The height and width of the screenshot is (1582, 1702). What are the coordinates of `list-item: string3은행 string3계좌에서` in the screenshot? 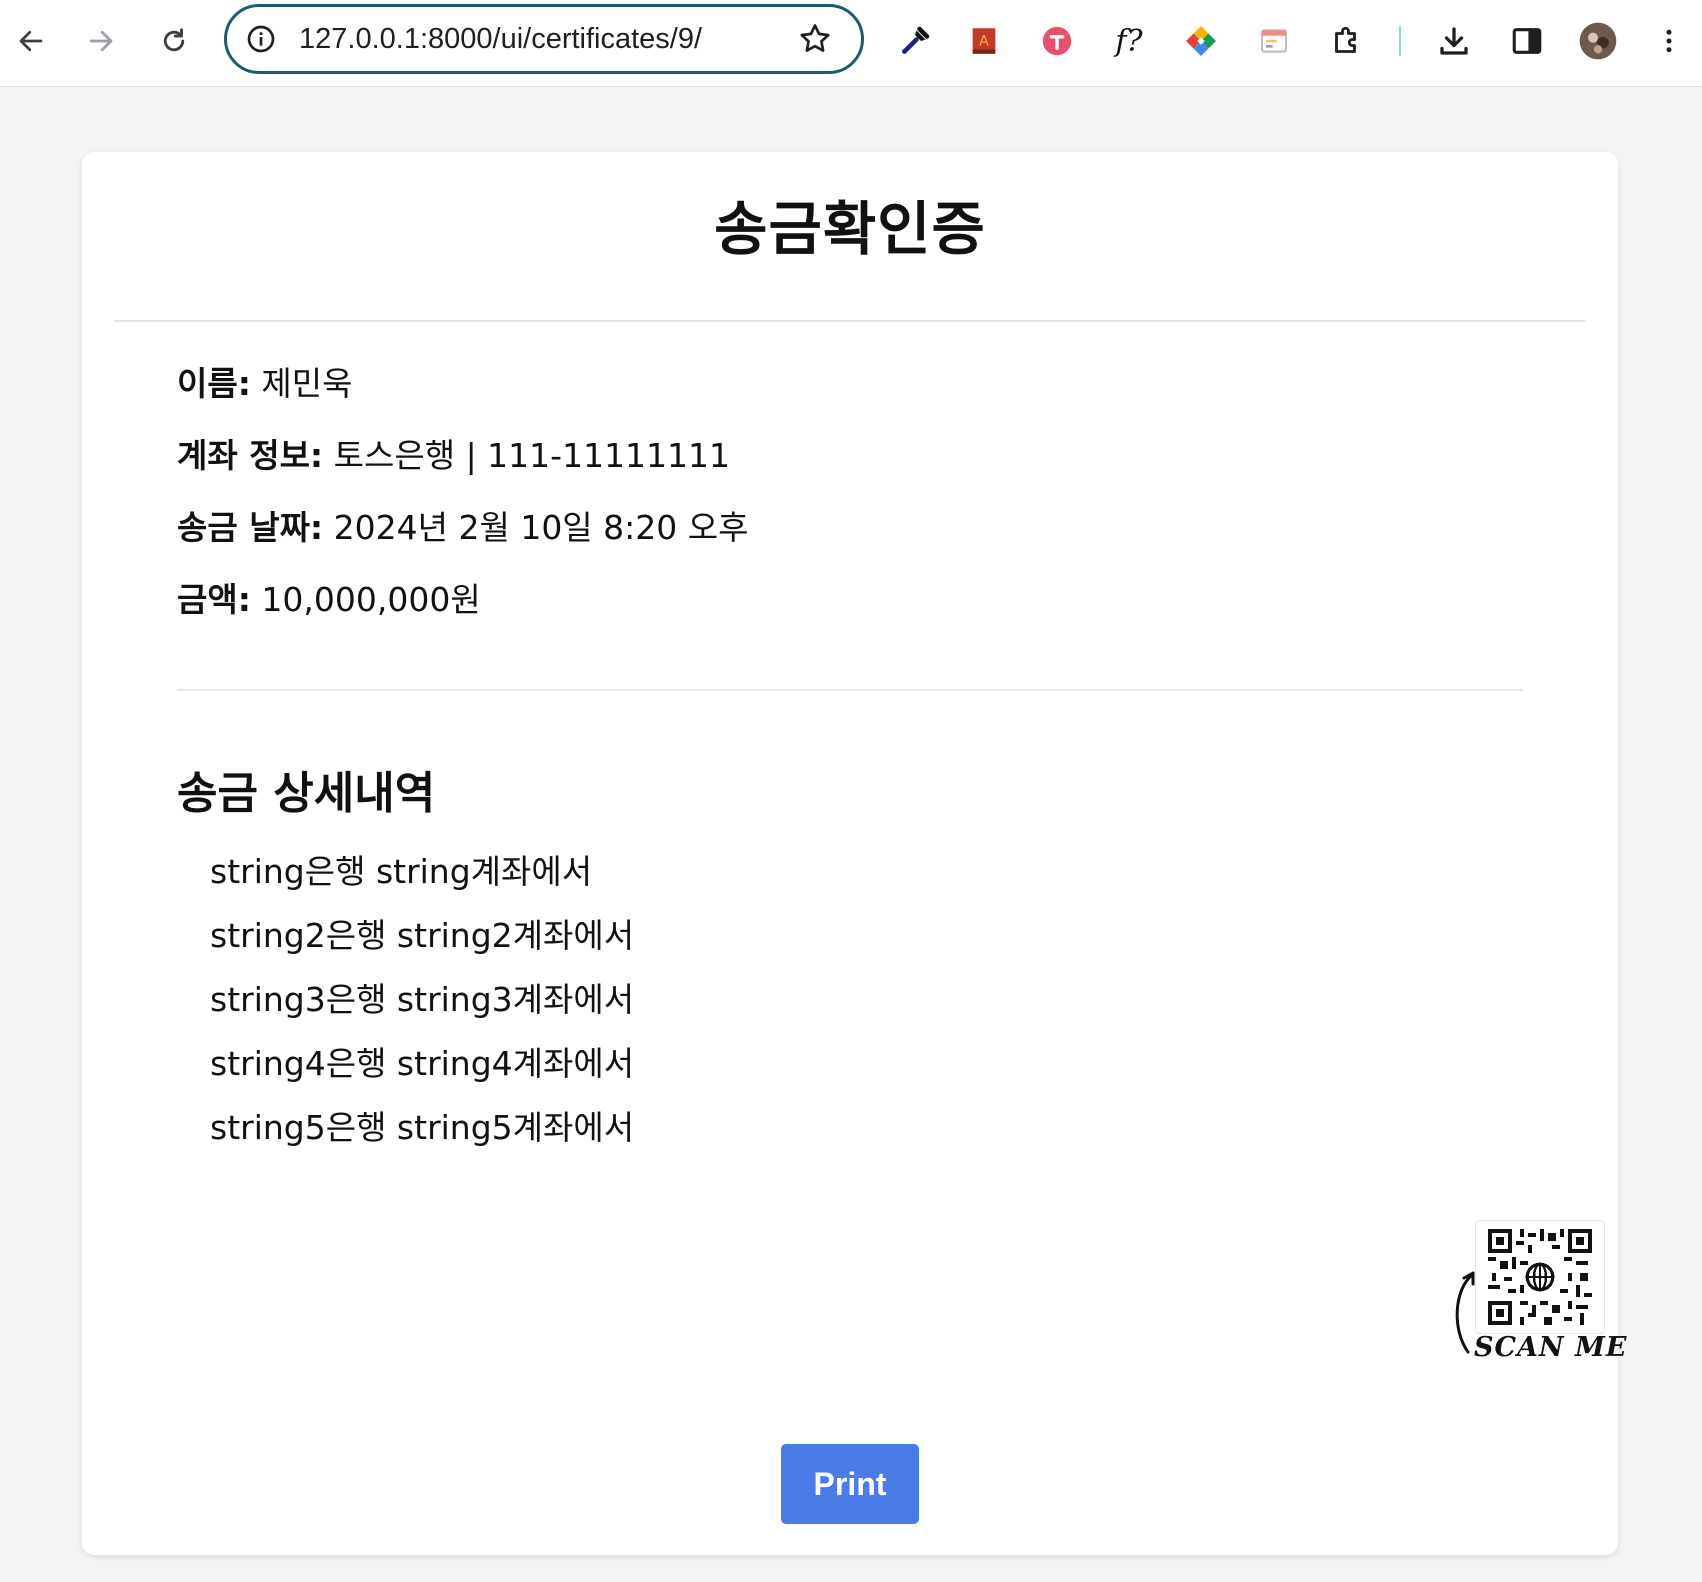 It's located at (422, 999).